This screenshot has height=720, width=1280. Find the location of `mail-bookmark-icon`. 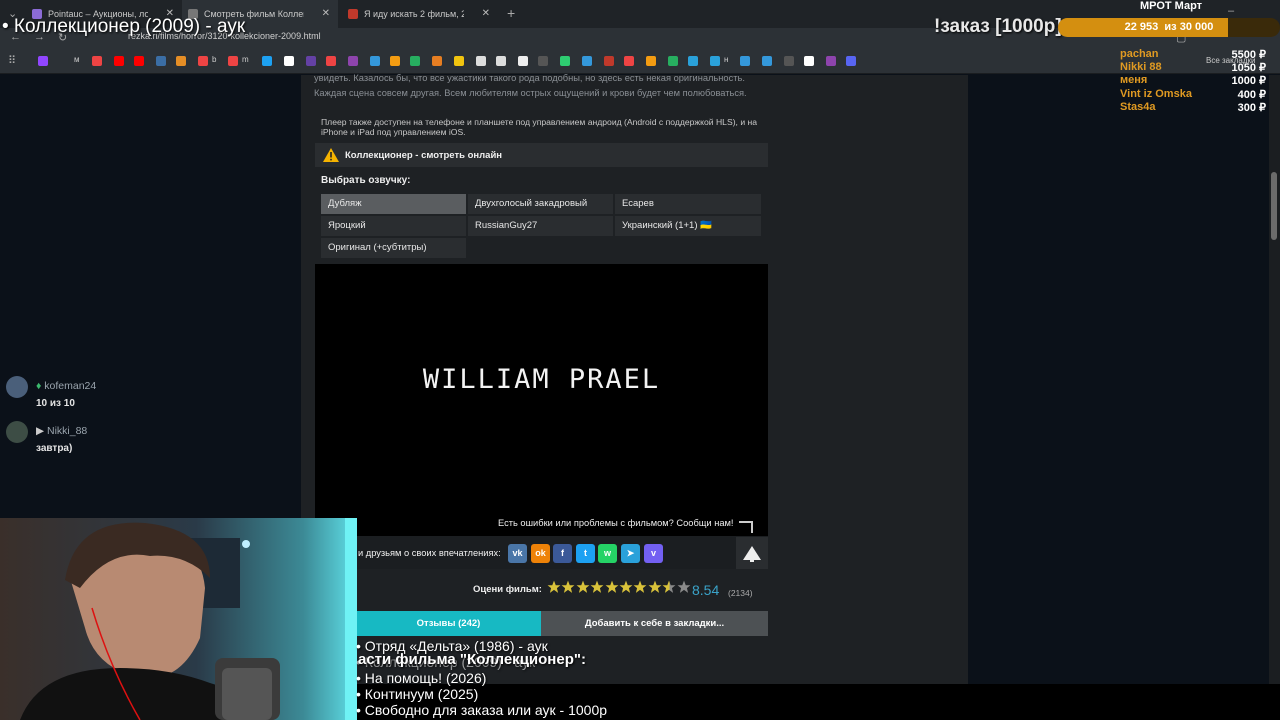

mail-bookmark-icon is located at coordinates (181, 61).